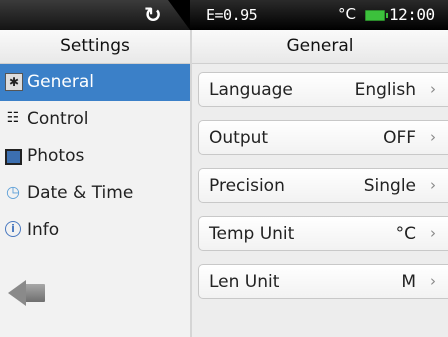  I want to click on sidebar-item-date-time: ◷ Date & Time, so click(95, 193).